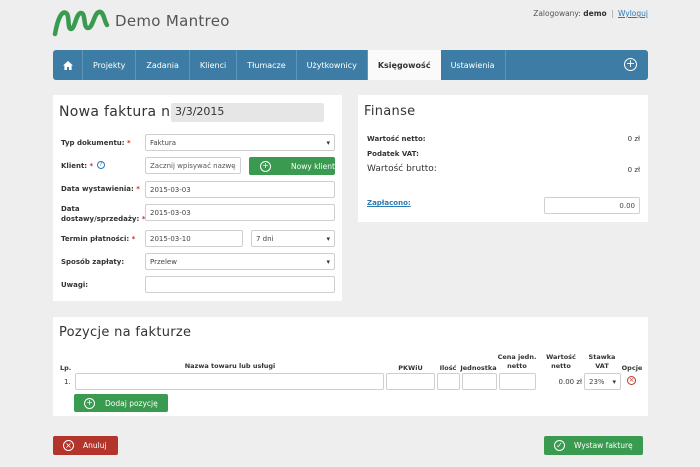 The width and height of the screenshot is (700, 467). What do you see at coordinates (389, 203) in the screenshot?
I see `paid-link: Zapłacono:` at bounding box center [389, 203].